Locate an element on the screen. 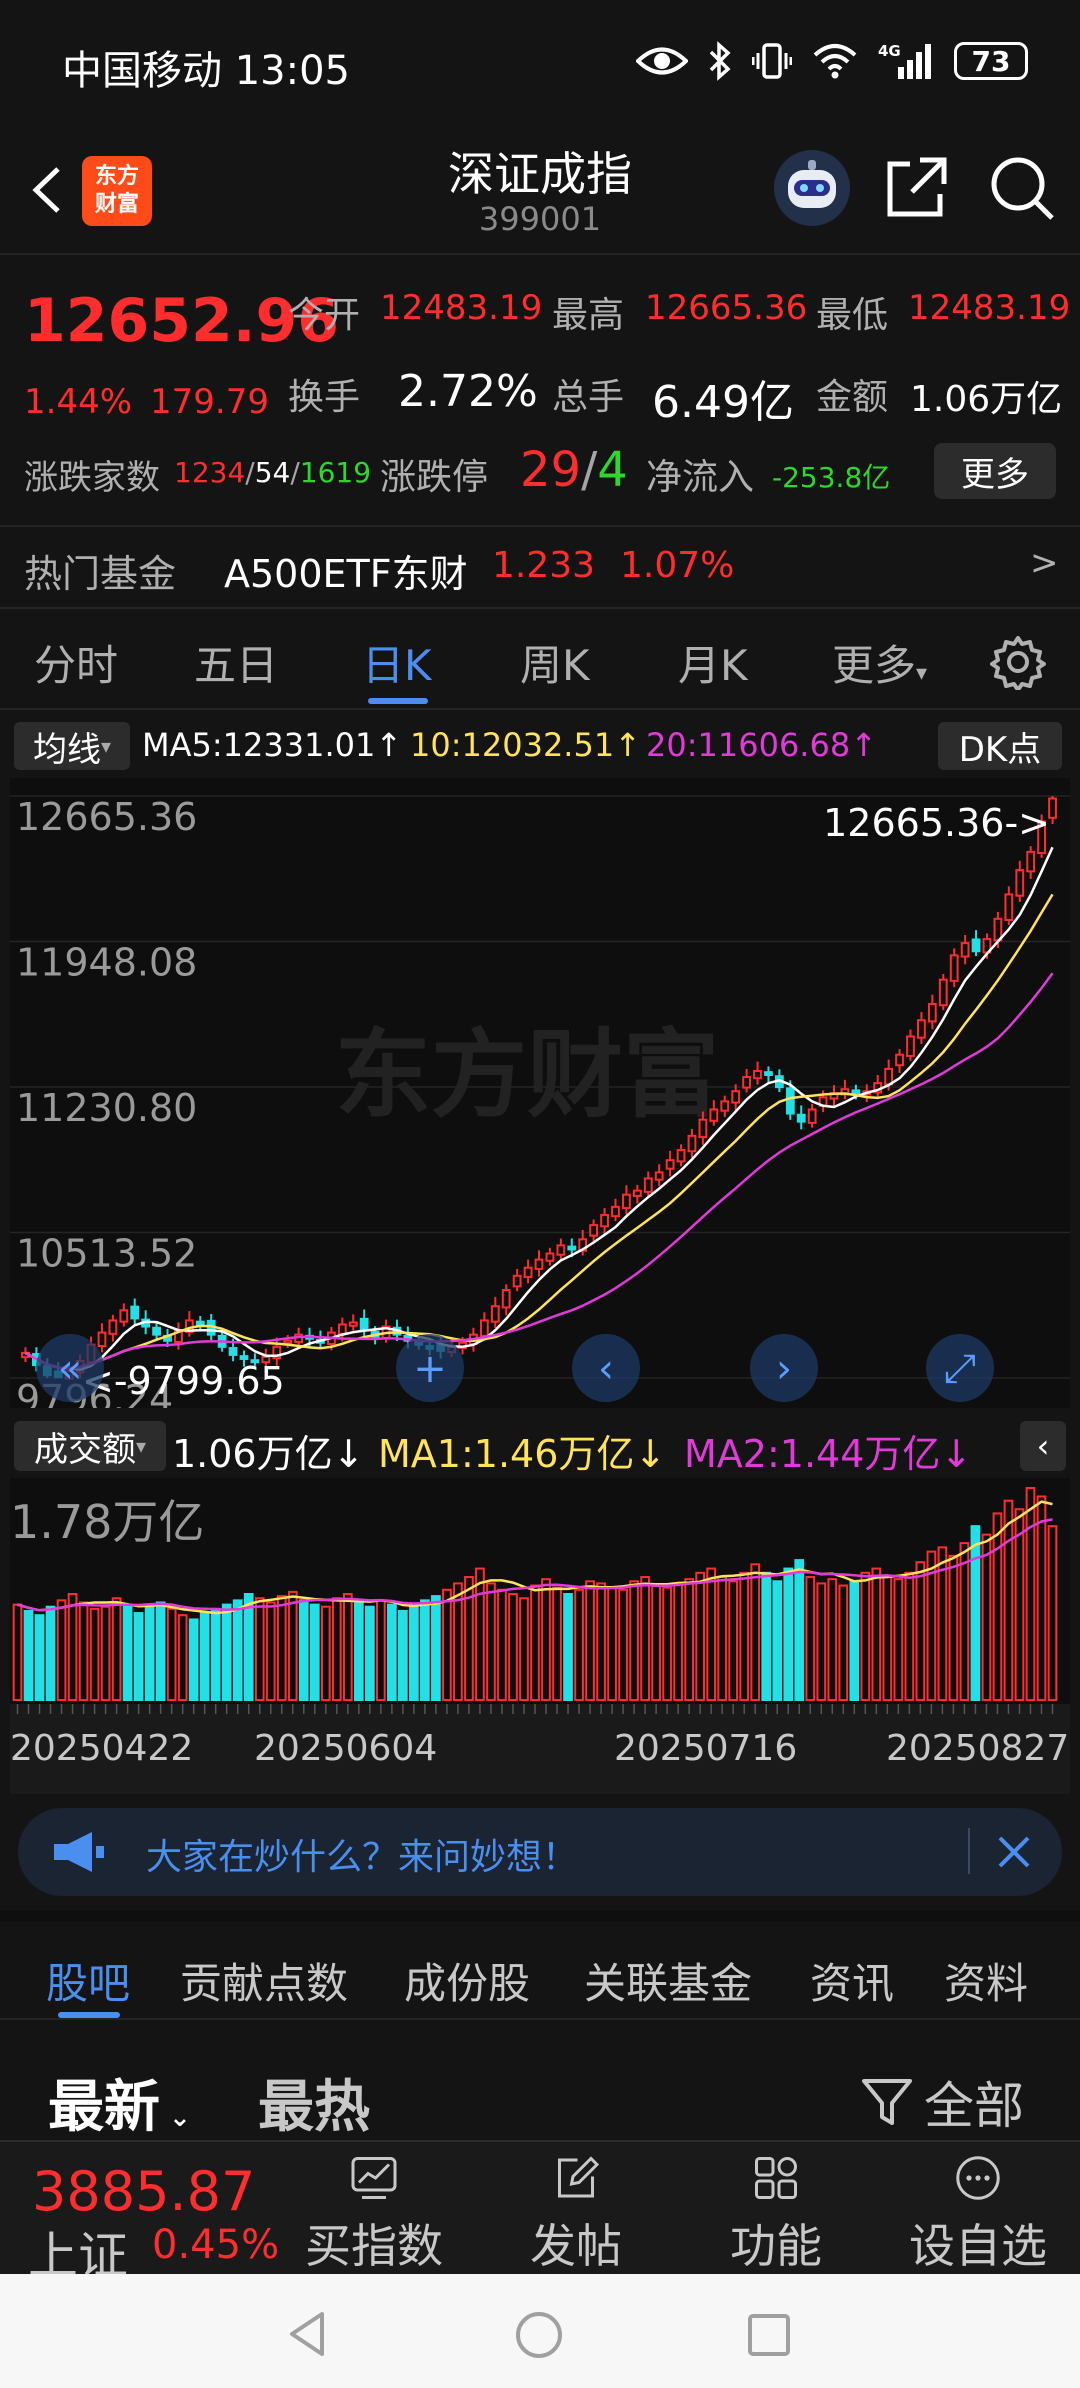  limit-up: 29 is located at coordinates (551, 470).